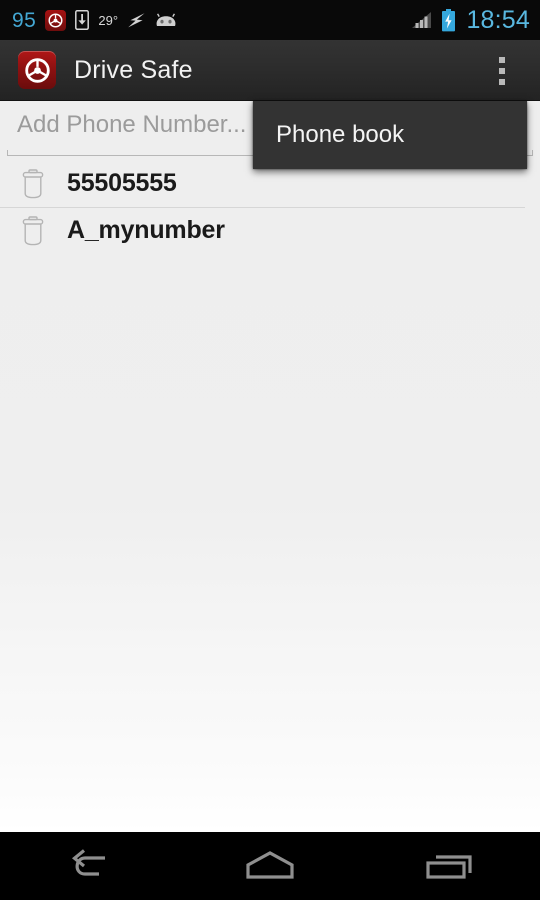 The height and width of the screenshot is (900, 540). What do you see at coordinates (136, 20) in the screenshot?
I see `lightning-bolt-icon` at bounding box center [136, 20].